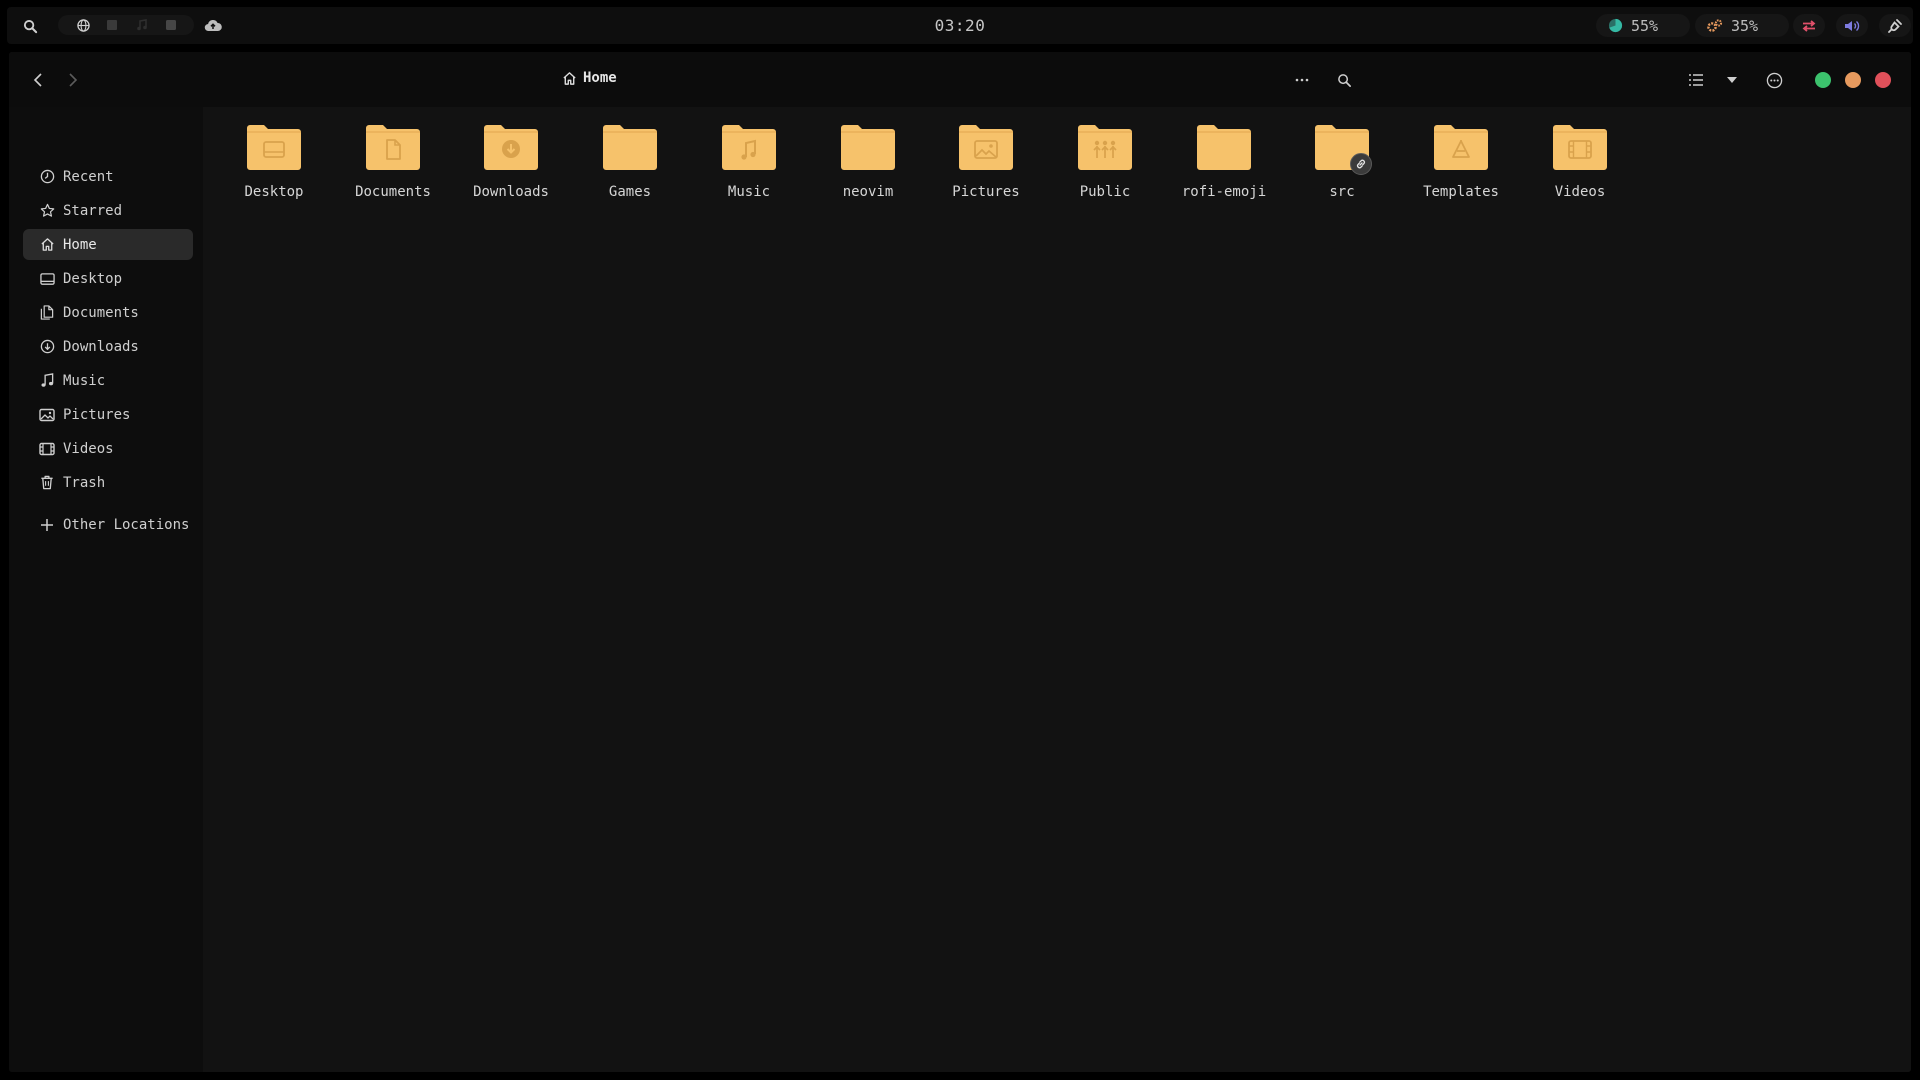 The image size is (1920, 1080). What do you see at coordinates (393, 147) in the screenshot?
I see `documents-folder-icon` at bounding box center [393, 147].